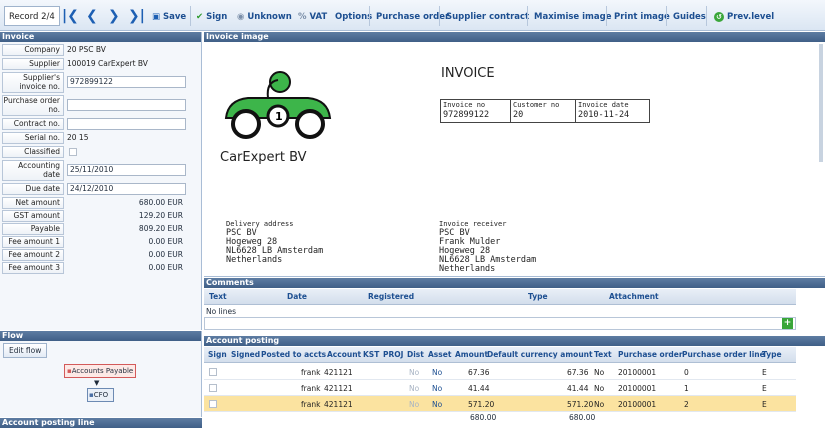  I want to click on col-purchase-order: Purchase order, so click(650, 354).